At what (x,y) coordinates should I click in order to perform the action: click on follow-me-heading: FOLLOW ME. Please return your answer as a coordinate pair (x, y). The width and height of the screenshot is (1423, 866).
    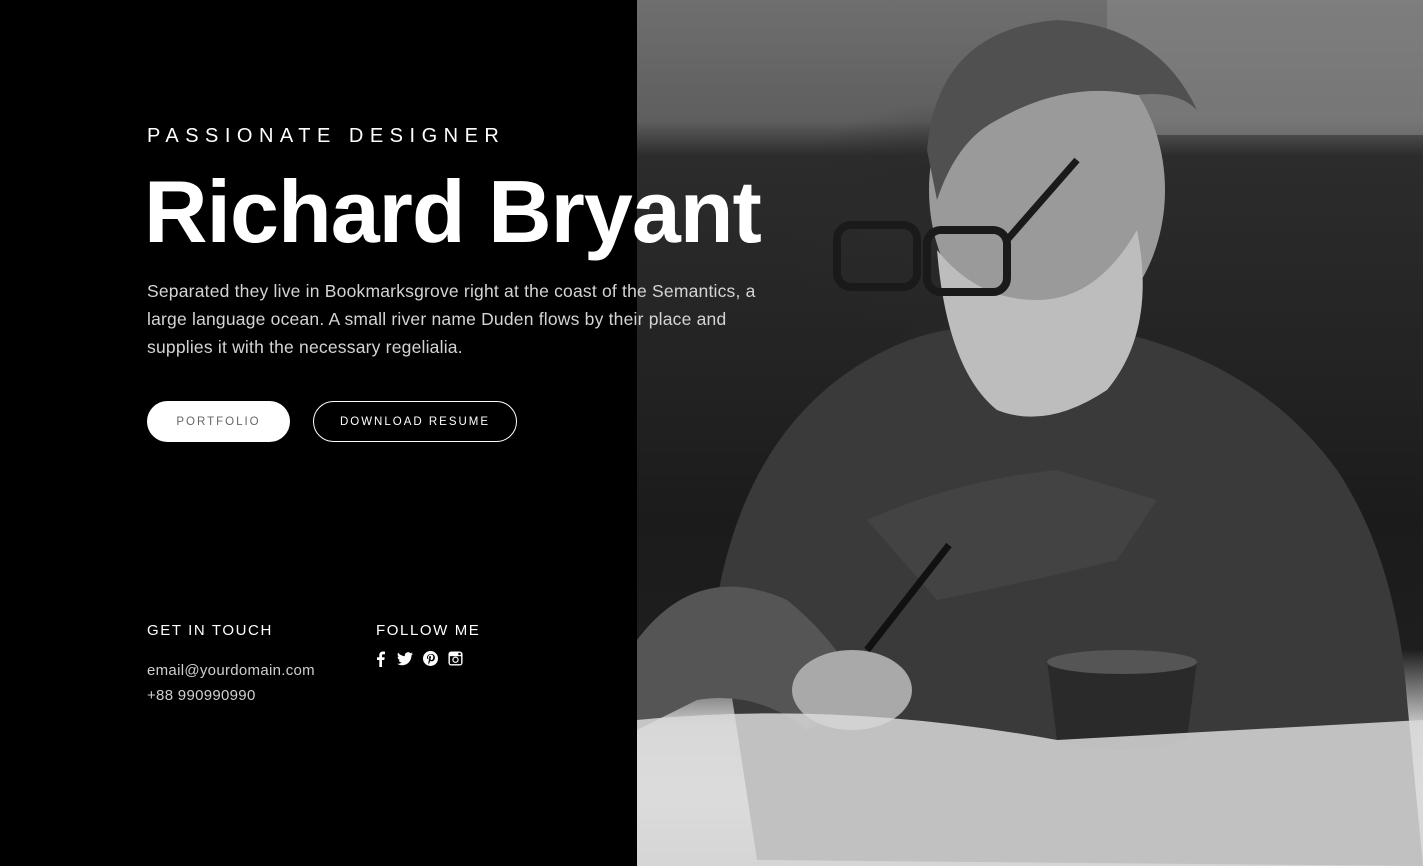
    Looking at the image, I should click on (428, 630).